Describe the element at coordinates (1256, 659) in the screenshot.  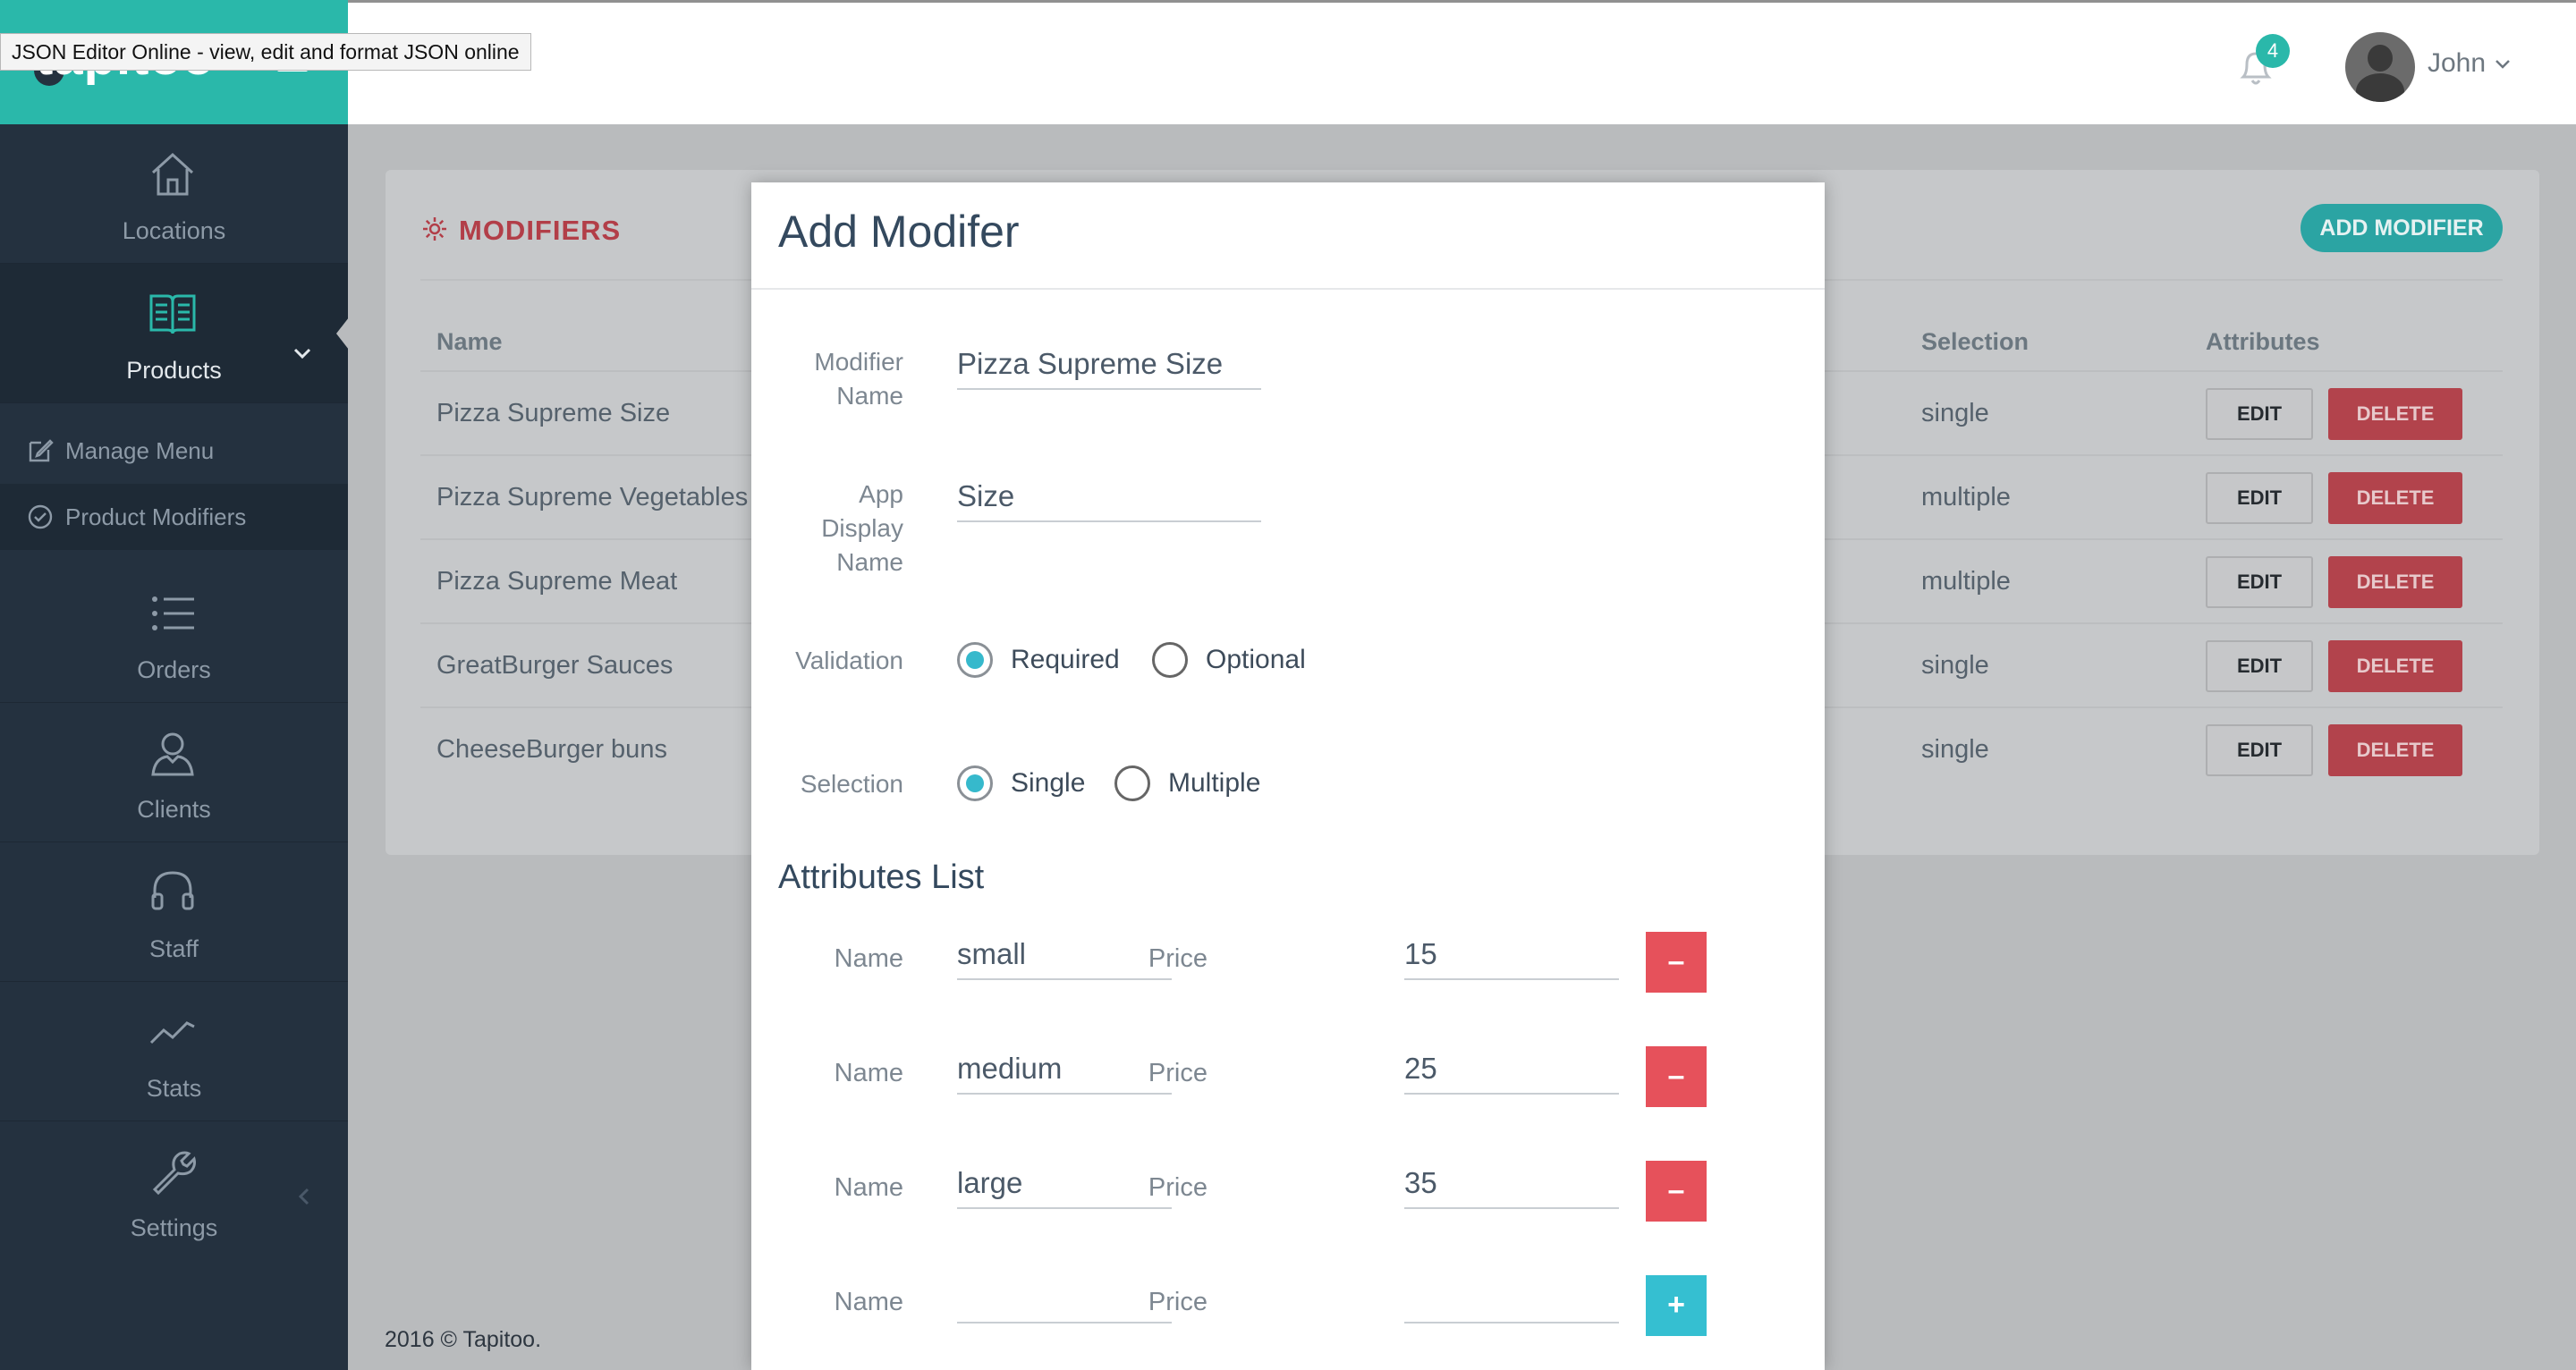
I see `radio-label: Optional` at that location.